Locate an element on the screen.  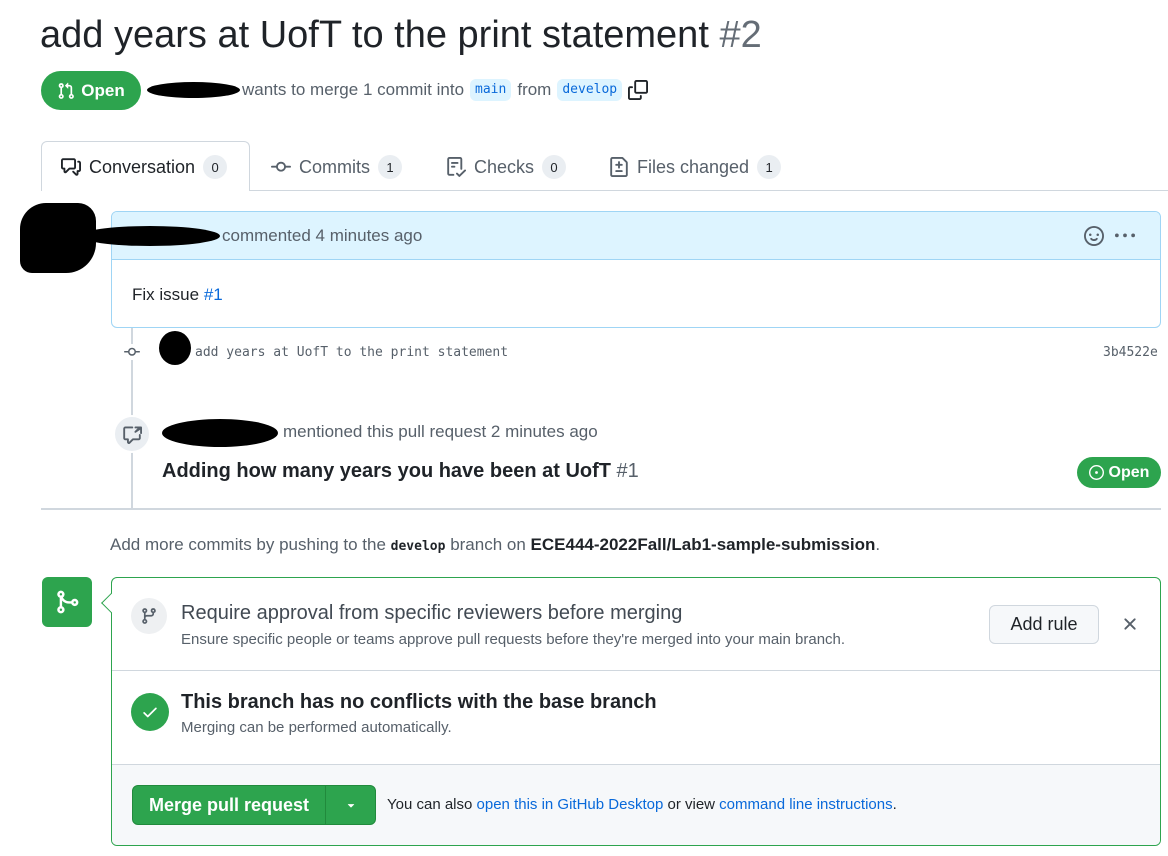
close-icon is located at coordinates (1130, 624).